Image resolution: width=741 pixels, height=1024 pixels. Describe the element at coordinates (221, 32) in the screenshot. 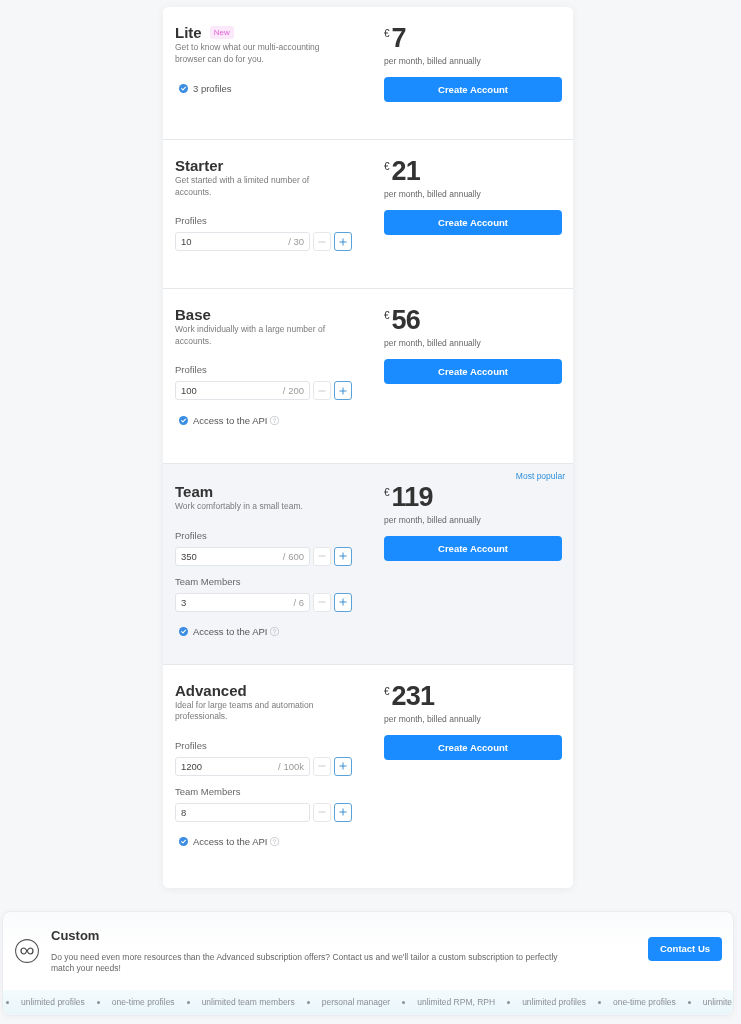

I see `new-badge: New` at that location.